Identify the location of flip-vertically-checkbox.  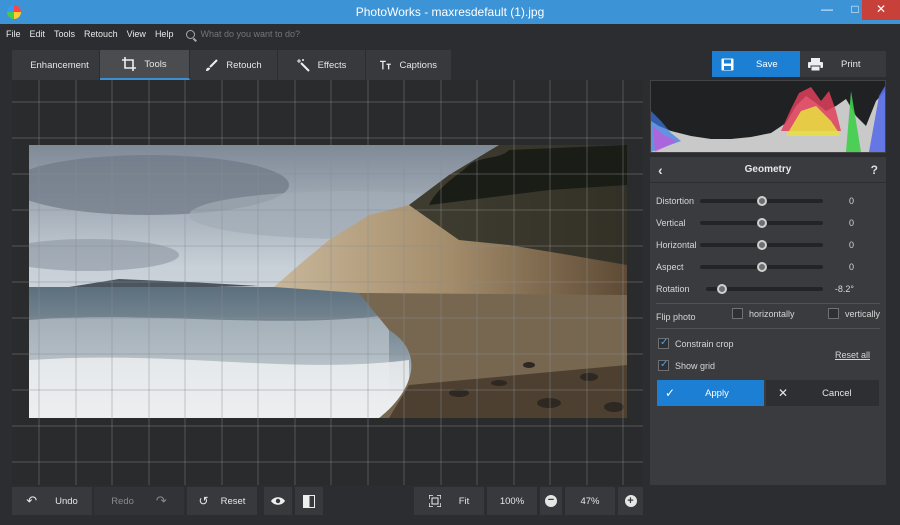
(833, 313).